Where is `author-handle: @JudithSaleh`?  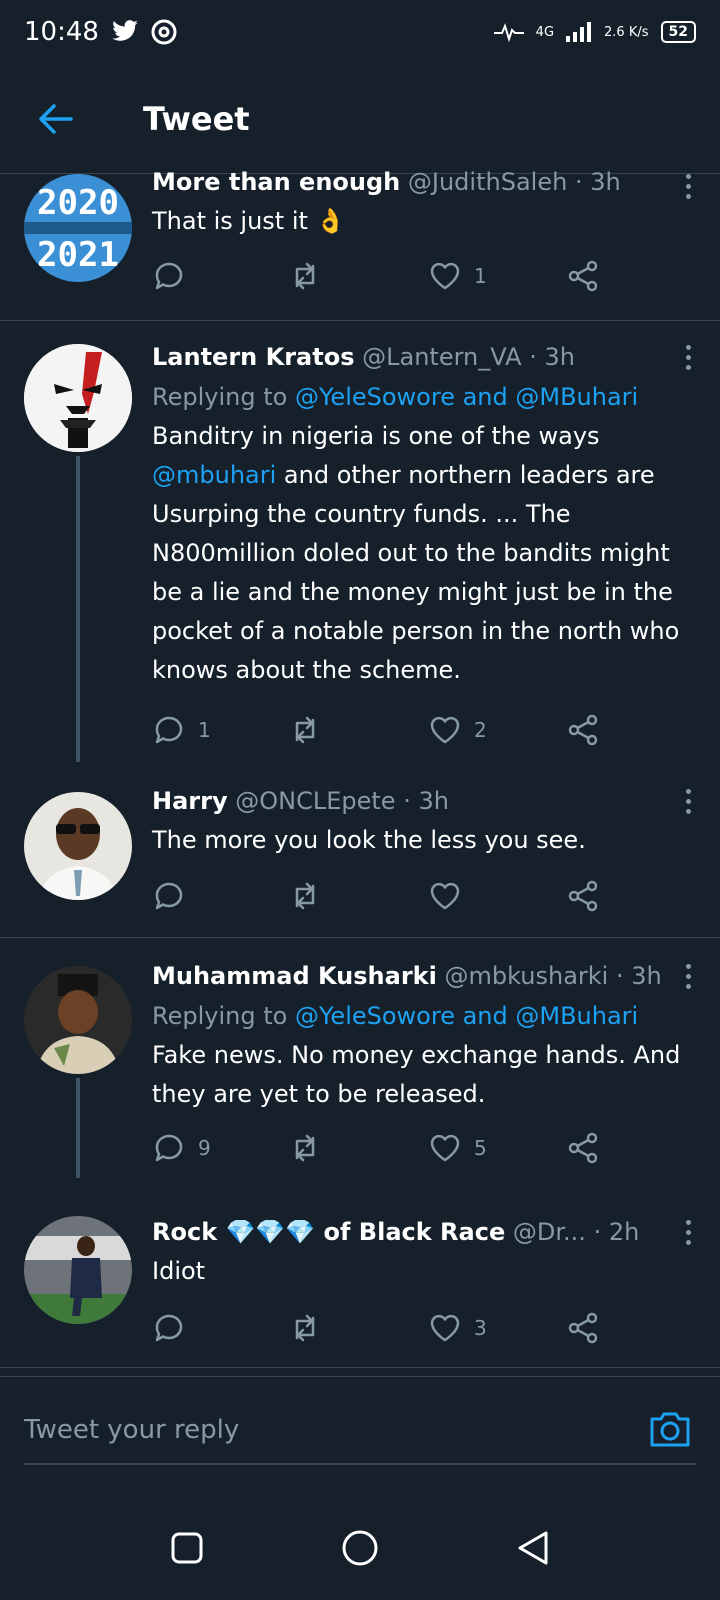
author-handle: @JudithSaleh is located at coordinates (487, 182).